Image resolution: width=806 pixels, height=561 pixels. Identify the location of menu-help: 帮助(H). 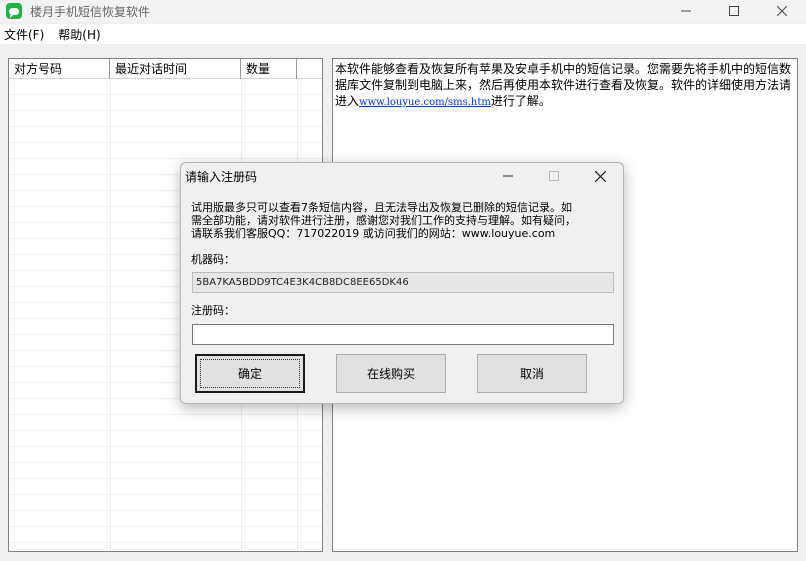
(79, 34).